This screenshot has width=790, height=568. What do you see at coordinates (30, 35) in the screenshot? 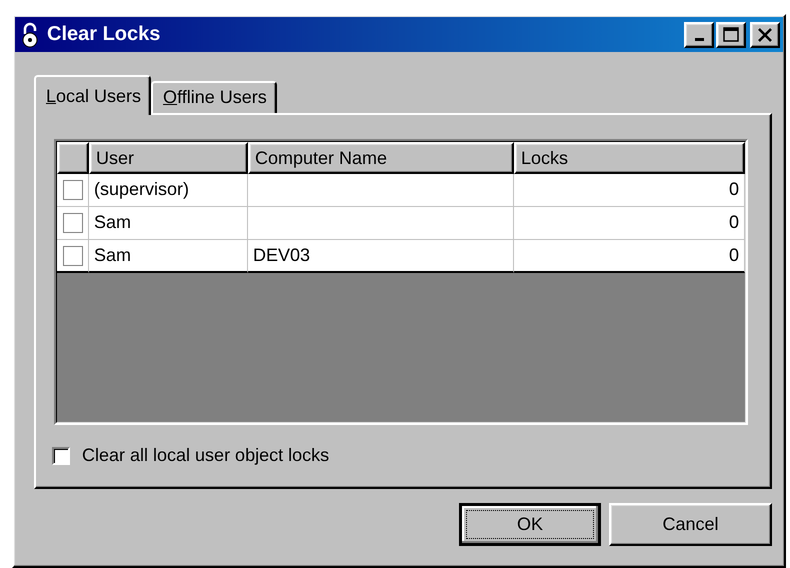
I see `padlock-icon` at bounding box center [30, 35].